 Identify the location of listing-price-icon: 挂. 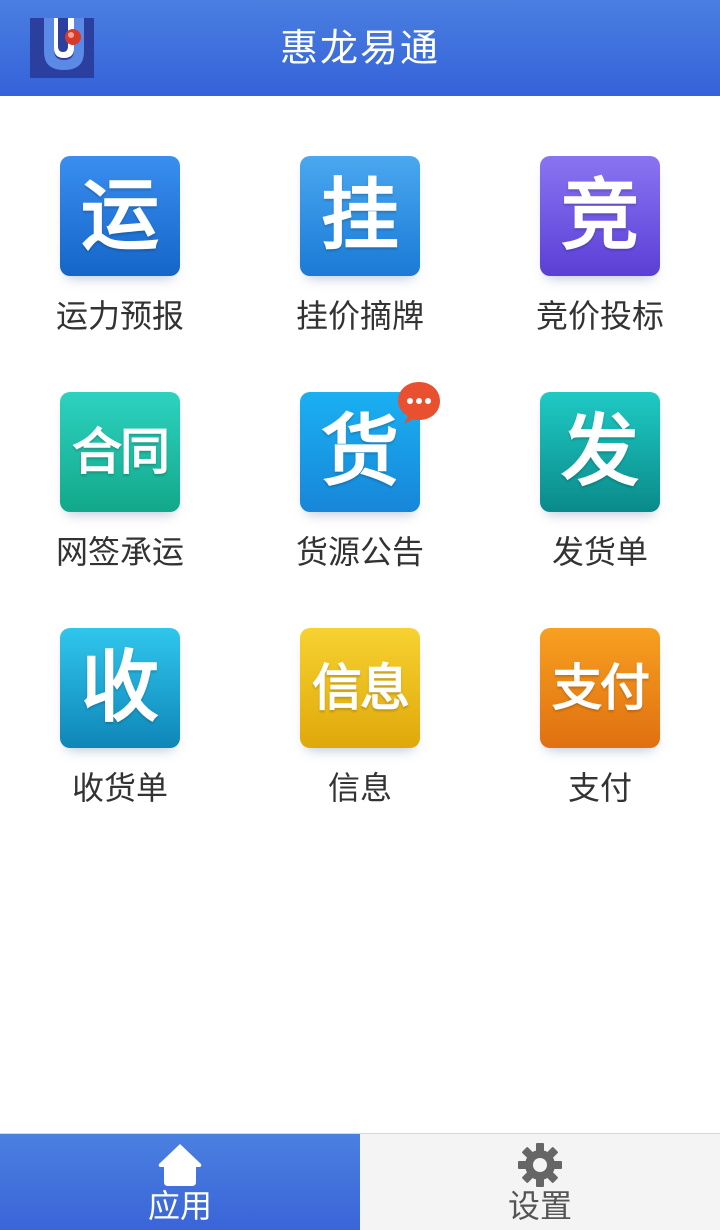
(360, 216).